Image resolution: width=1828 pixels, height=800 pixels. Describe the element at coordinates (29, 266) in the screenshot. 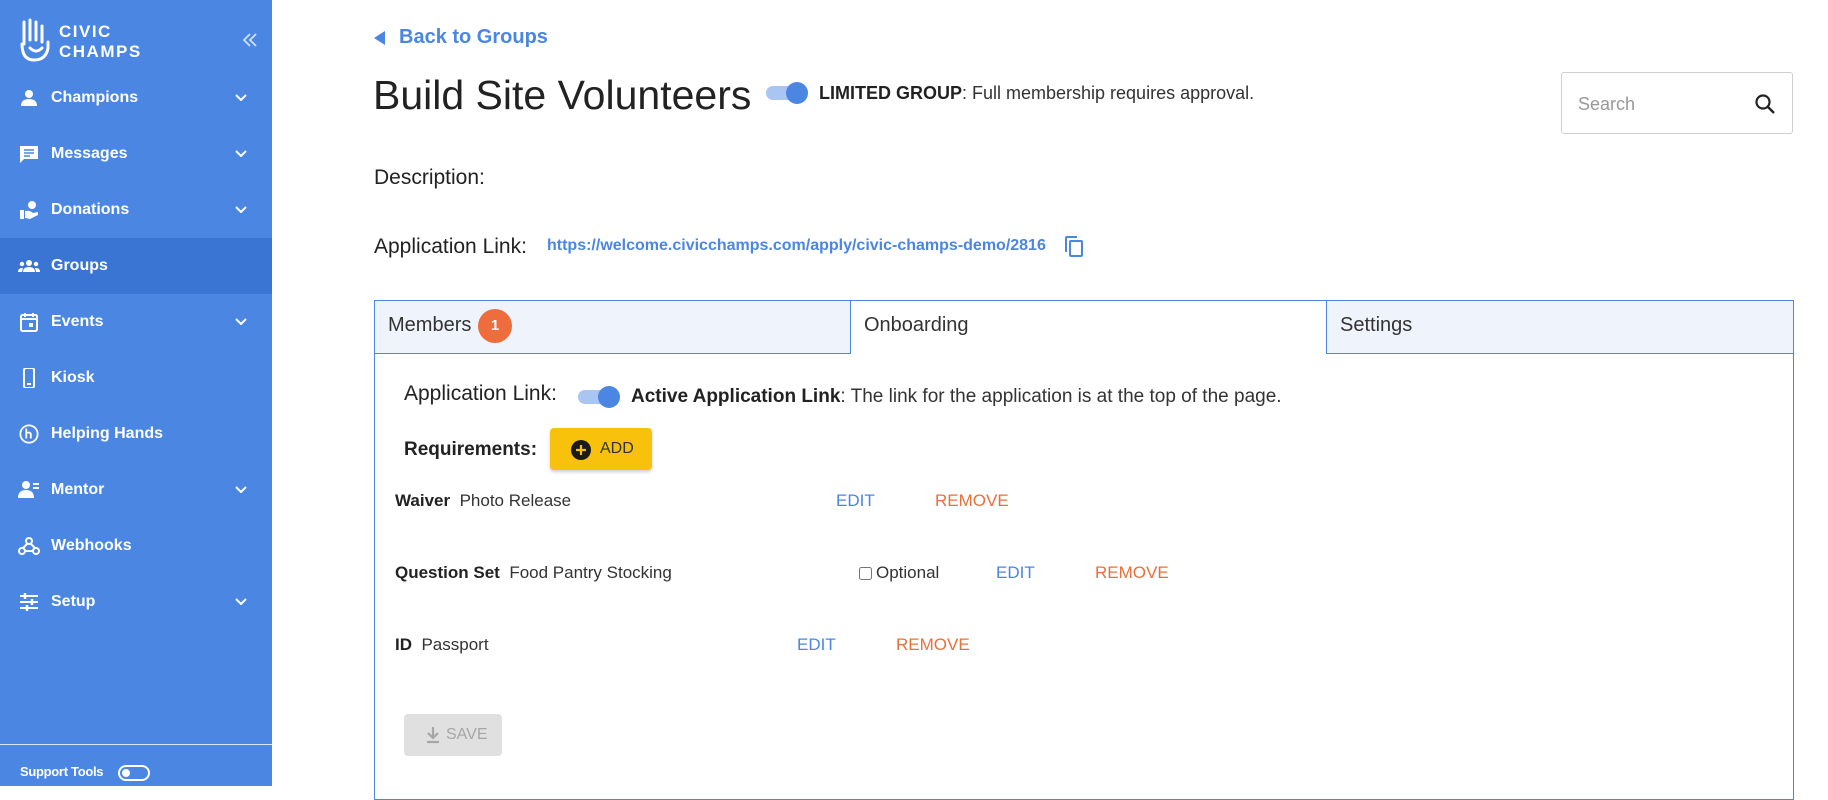

I see `groups-icon` at that location.